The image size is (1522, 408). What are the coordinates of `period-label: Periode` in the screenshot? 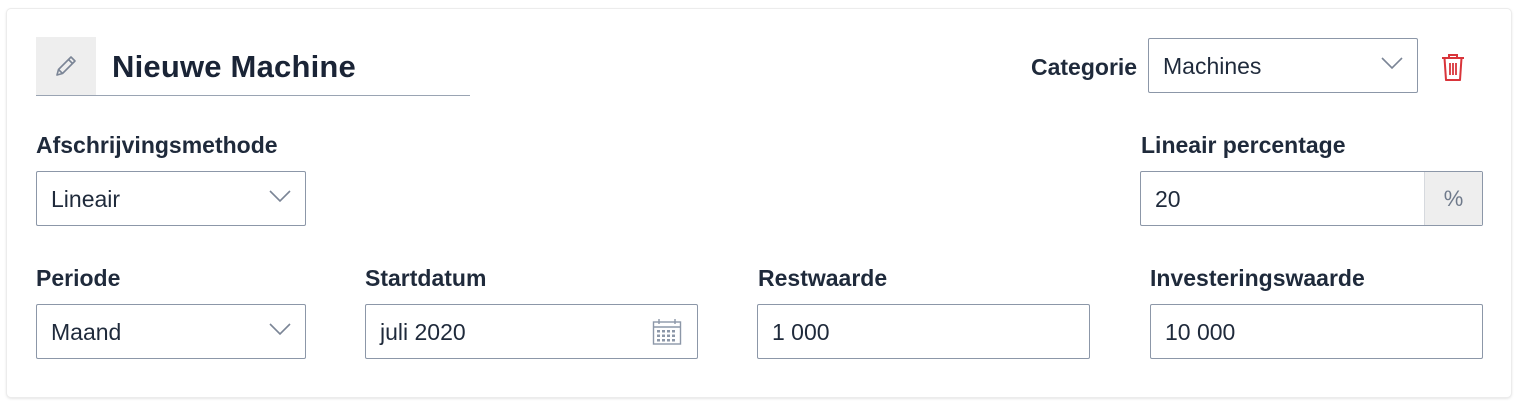 It's located at (78, 278).